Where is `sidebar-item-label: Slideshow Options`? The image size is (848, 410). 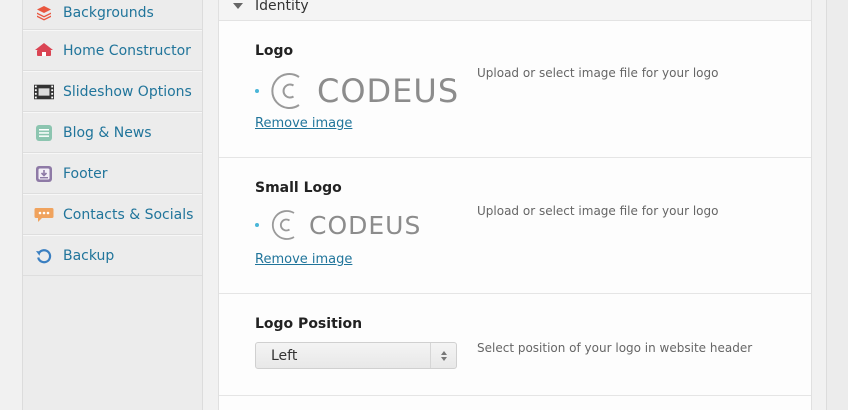
sidebar-item-label: Slideshow Options is located at coordinates (127, 91).